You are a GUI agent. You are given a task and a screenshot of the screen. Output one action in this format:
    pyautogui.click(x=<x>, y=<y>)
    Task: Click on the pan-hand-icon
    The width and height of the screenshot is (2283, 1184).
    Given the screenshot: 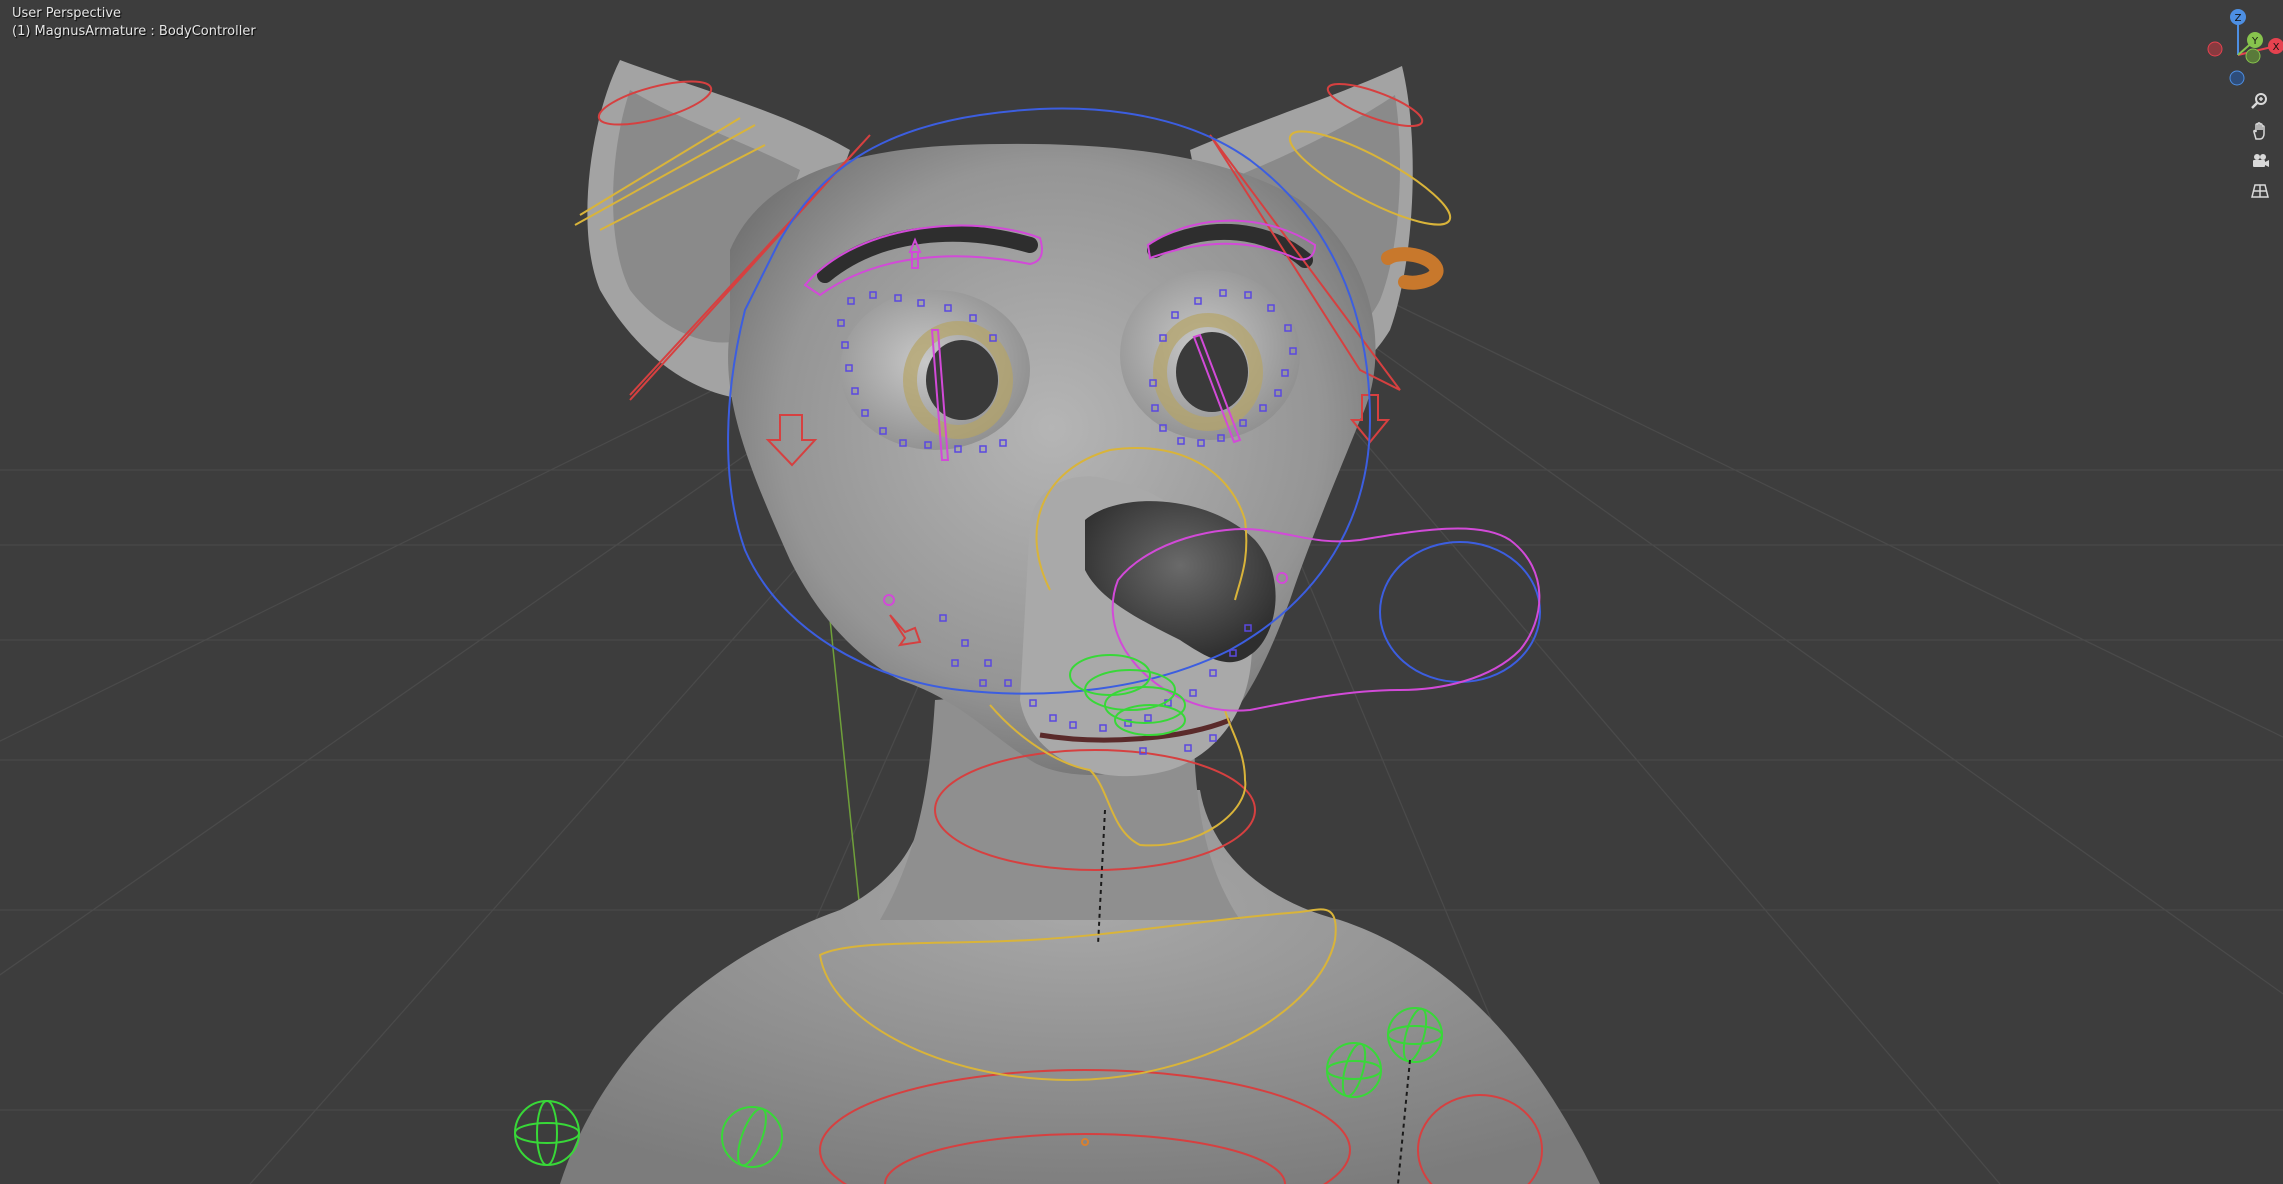 What is the action you would take?
    pyautogui.click(x=2259, y=131)
    